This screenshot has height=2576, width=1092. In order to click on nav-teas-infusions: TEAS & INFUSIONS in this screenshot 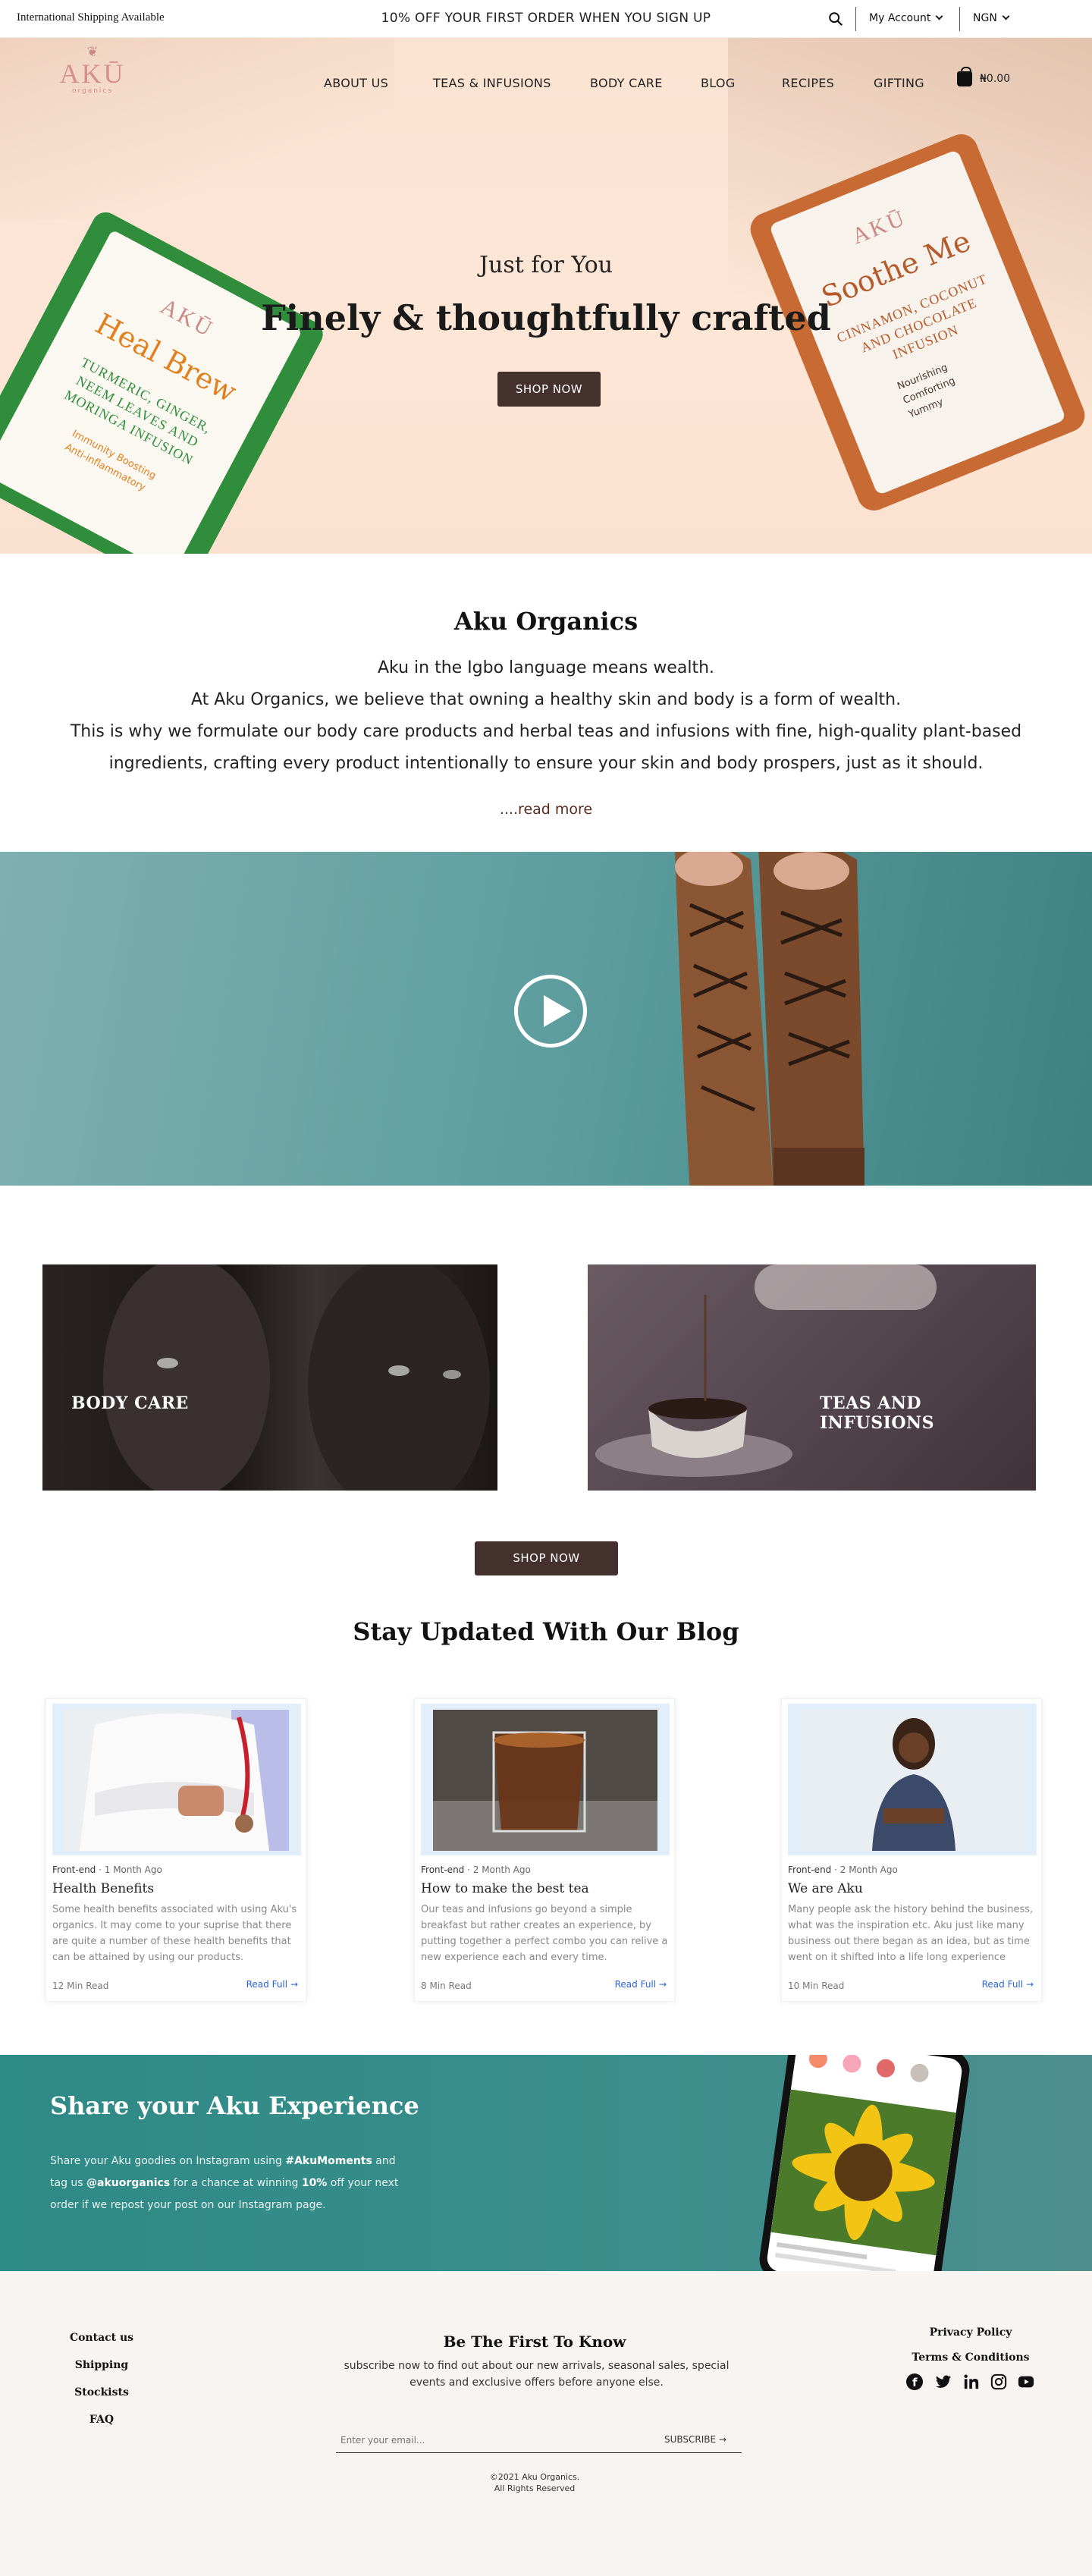, I will do `click(492, 83)`.